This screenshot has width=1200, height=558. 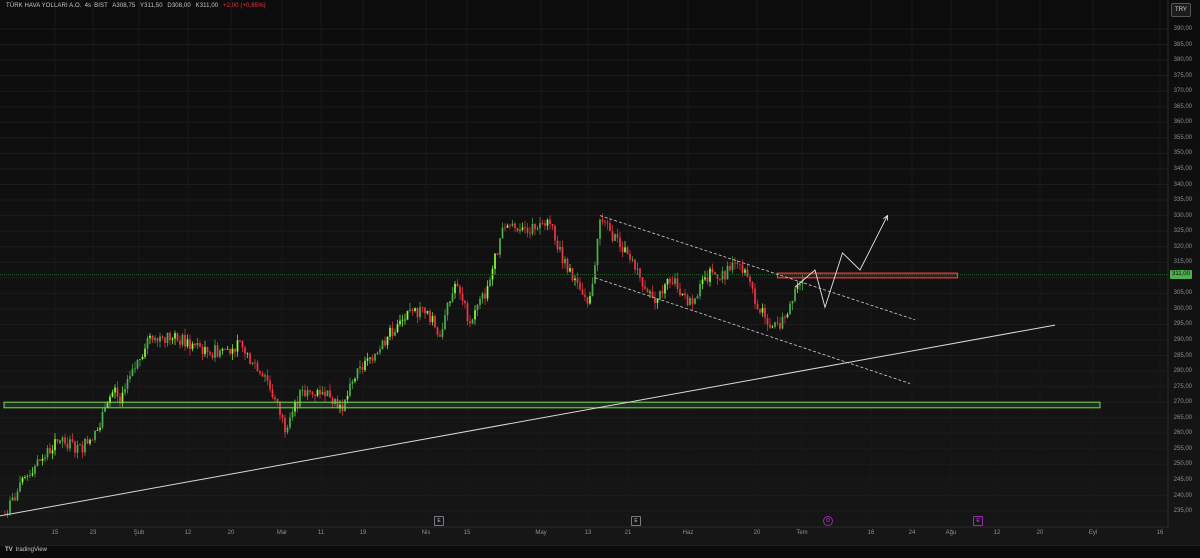 I want to click on price-tick-label: 240,00, so click(x=1182, y=495).